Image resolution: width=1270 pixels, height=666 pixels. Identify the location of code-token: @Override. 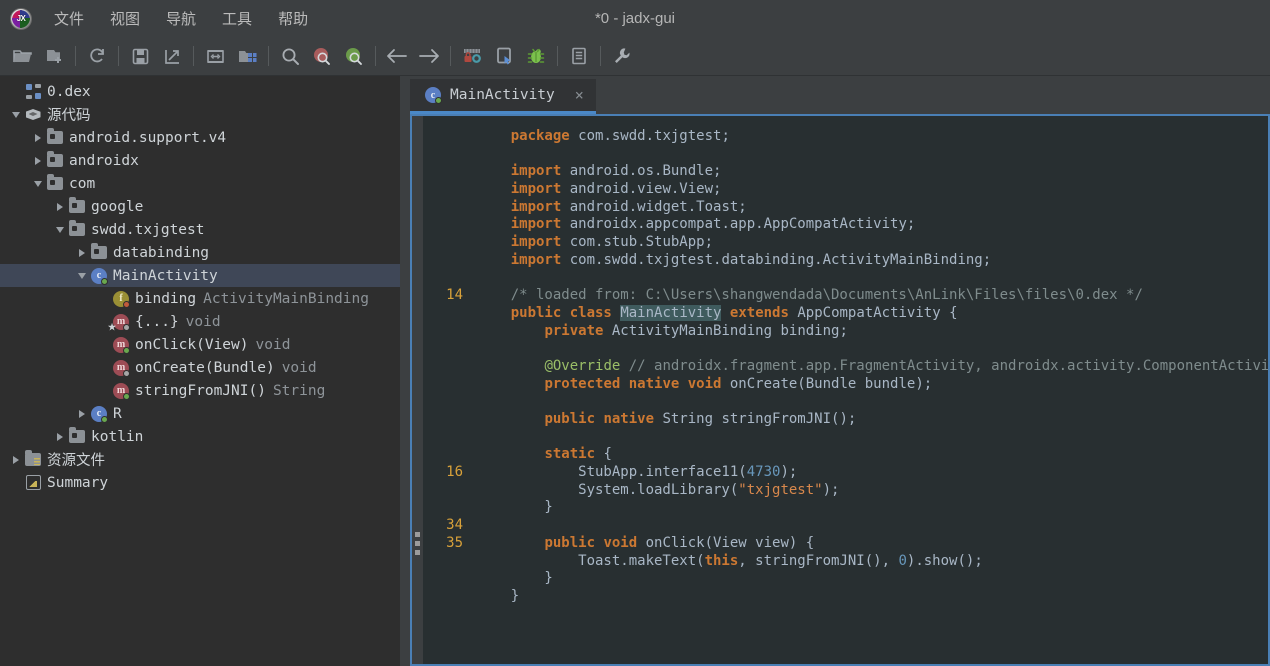
(582, 365).